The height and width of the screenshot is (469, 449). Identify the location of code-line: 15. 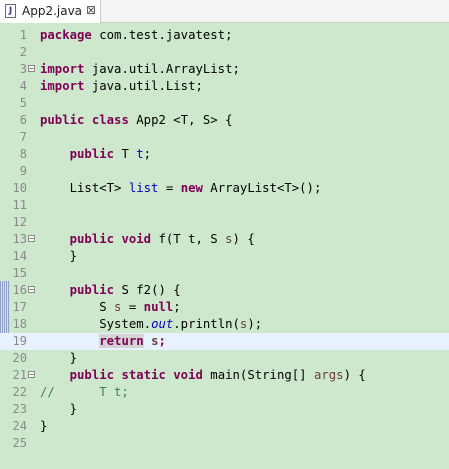
(224, 273).